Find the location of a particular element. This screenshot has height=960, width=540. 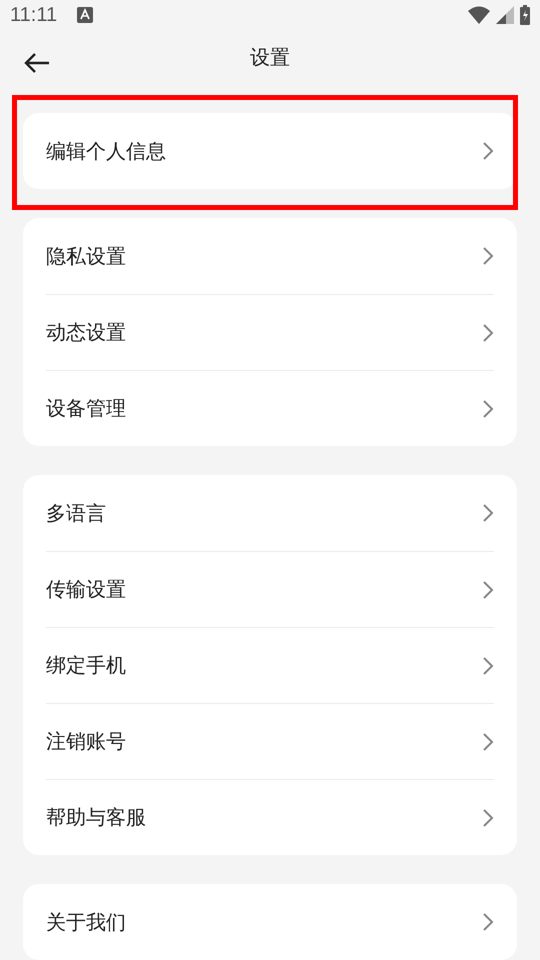

settings-row: 隐私设置 is located at coordinates (270, 256).